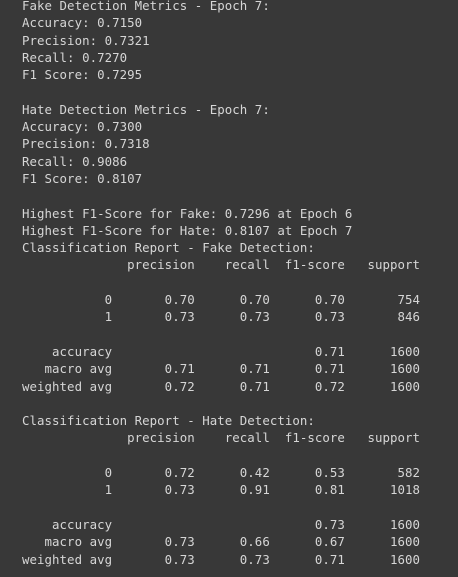 The height and width of the screenshot is (577, 458). What do you see at coordinates (75, 57) in the screenshot?
I see `fake-recall-line: Recall: 0.7270` at bounding box center [75, 57].